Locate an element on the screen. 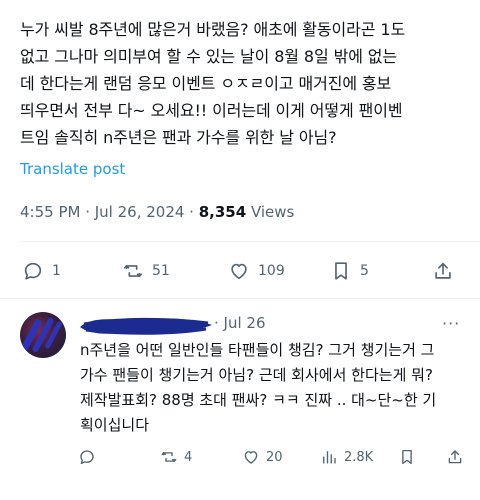  avatar is located at coordinates (43, 335).